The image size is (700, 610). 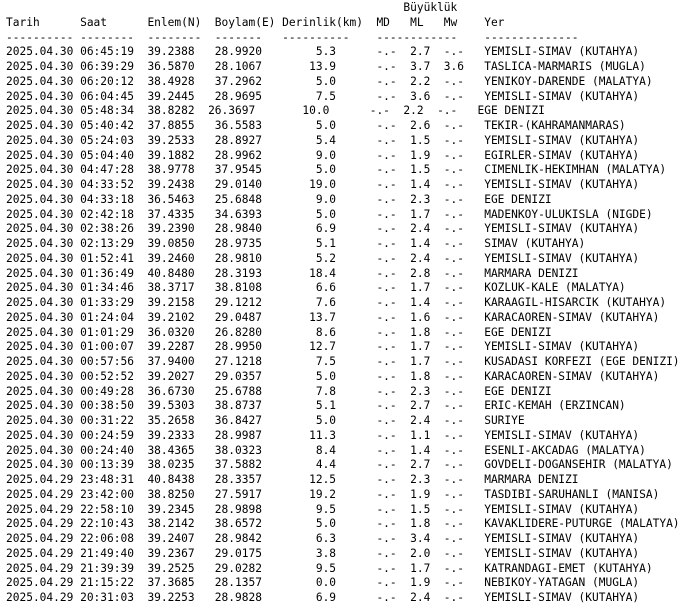 What do you see at coordinates (232, 7) in the screenshot?
I see `header-group-line: Büyüklük` at bounding box center [232, 7].